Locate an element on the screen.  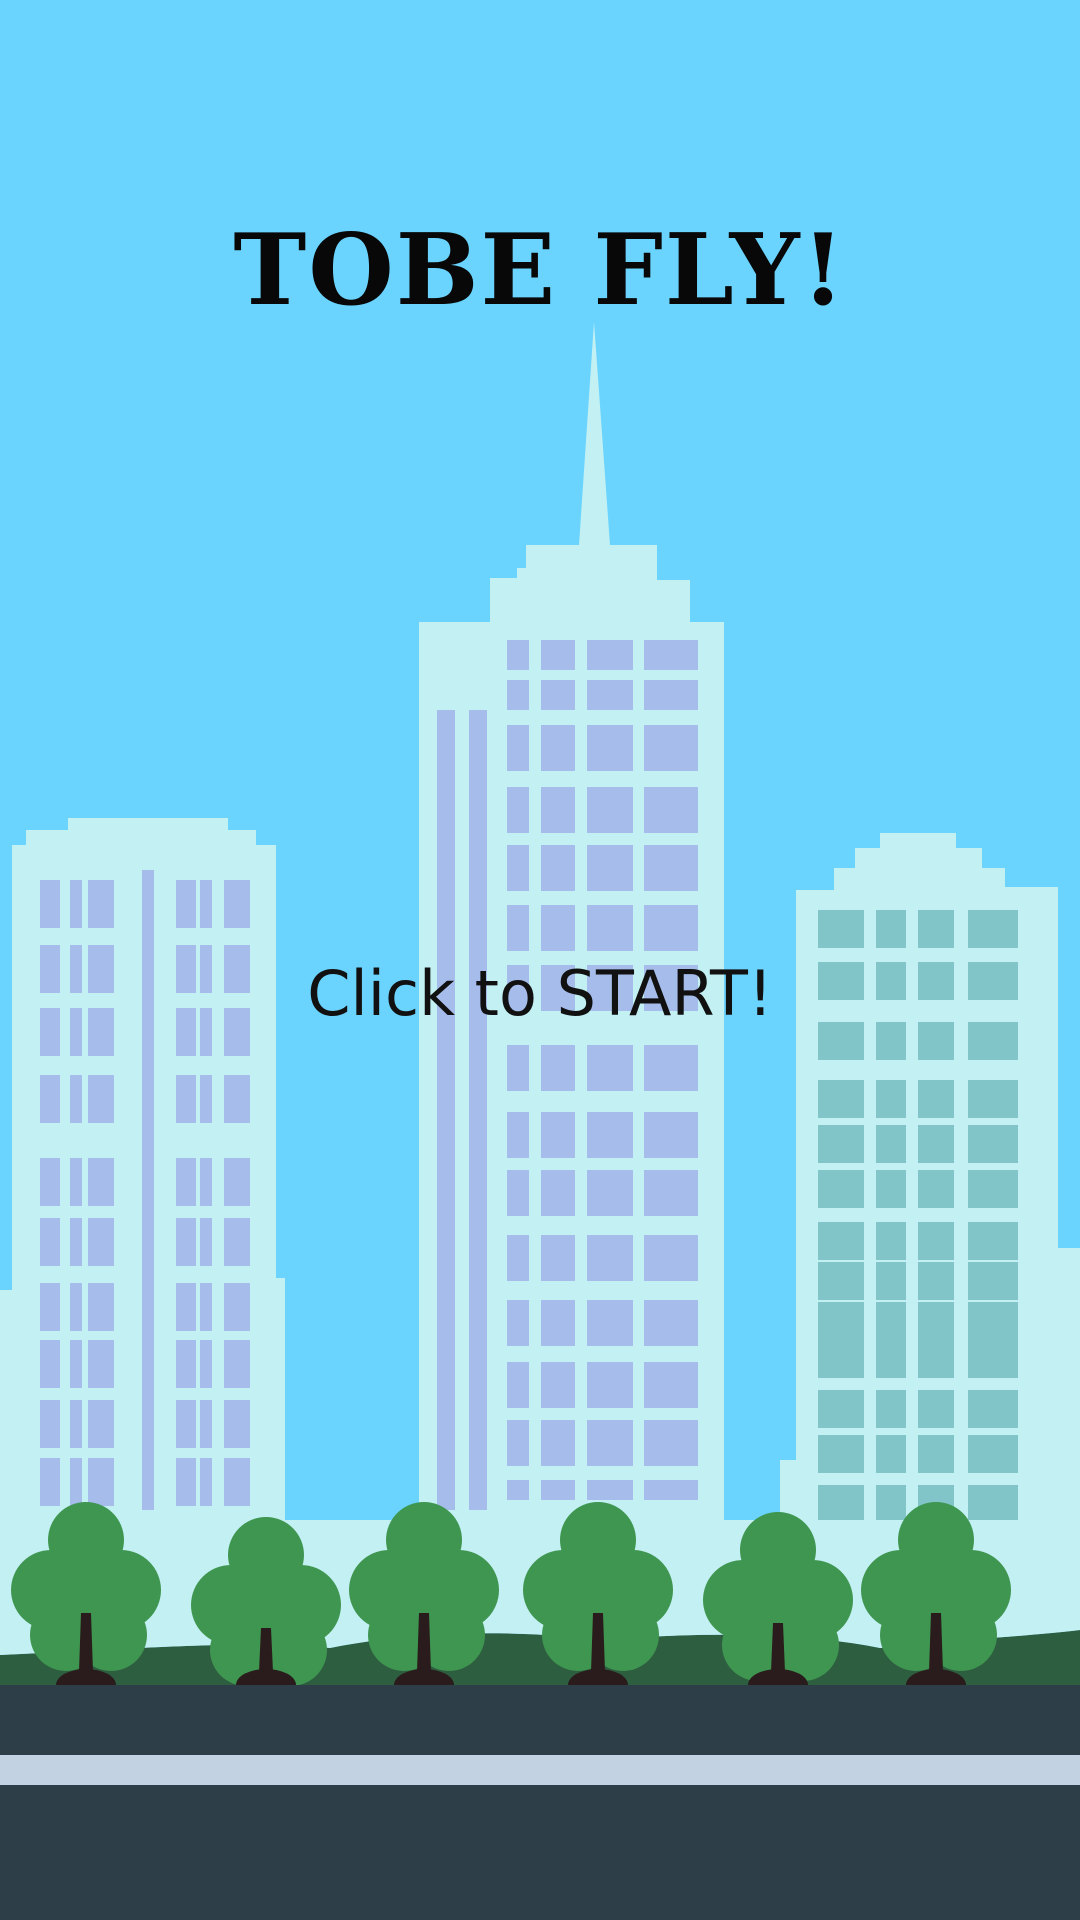
left-building is located at coordinates (142, 1169).